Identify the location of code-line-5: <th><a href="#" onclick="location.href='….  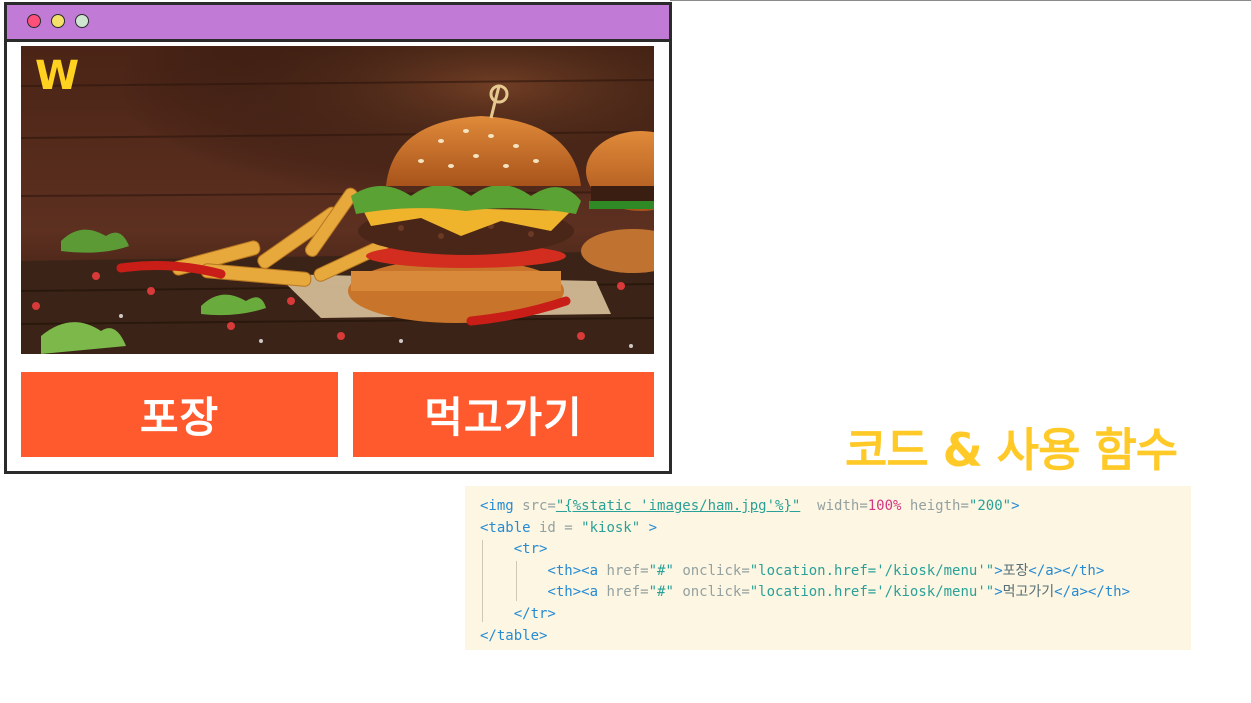
(835, 593).